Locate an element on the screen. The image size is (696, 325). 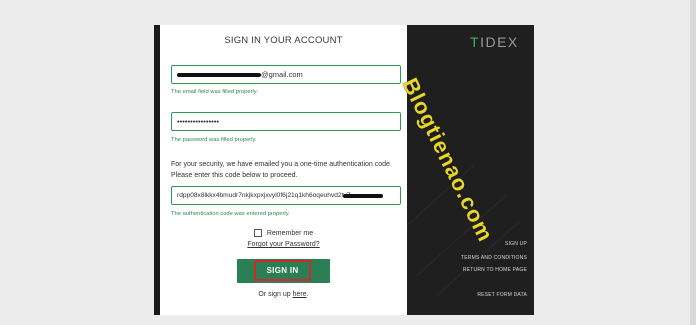
signup-prefix: Or sign up is located at coordinates (274, 294).